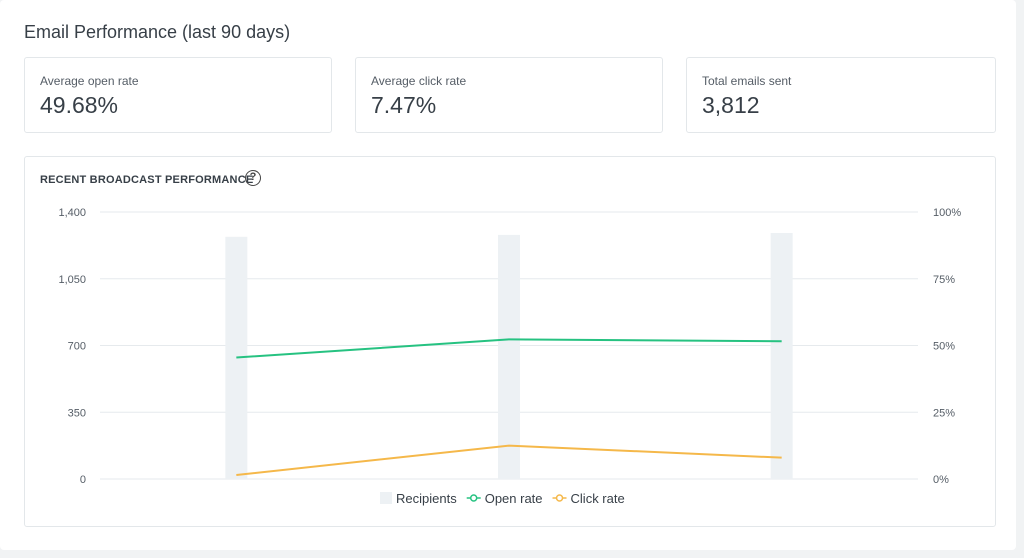 Image resolution: width=1024 pixels, height=558 pixels. What do you see at coordinates (598, 498) in the screenshot?
I see `legend-label-click-rate: Click rate` at bounding box center [598, 498].